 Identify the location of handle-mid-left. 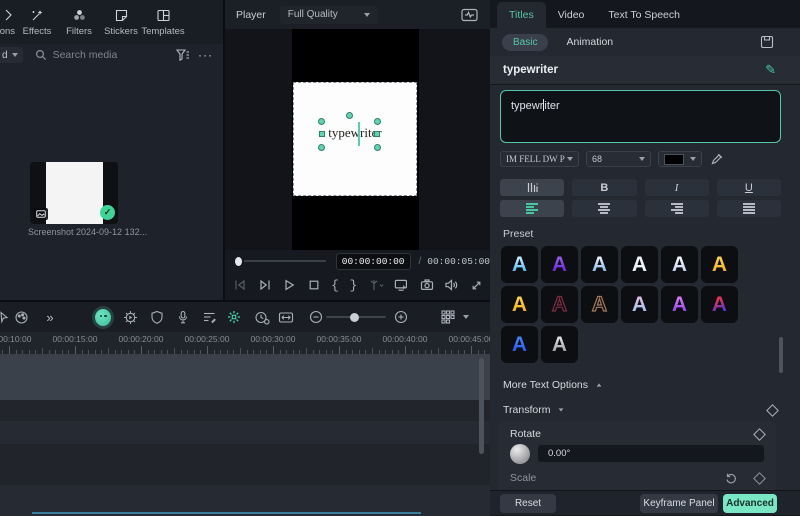
(322, 134).